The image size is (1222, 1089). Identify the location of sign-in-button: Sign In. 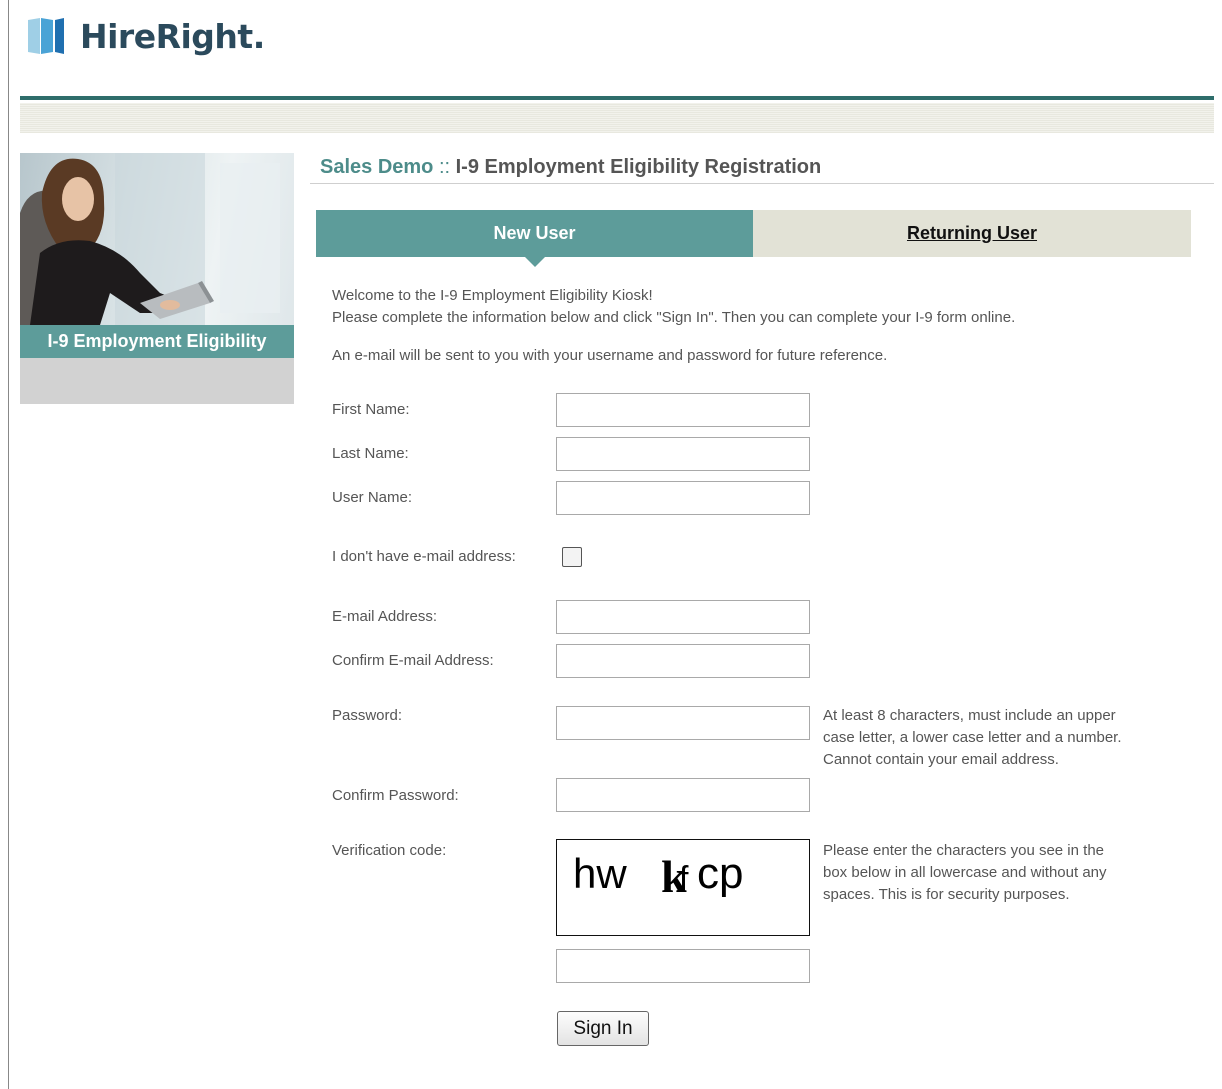
(603, 1028).